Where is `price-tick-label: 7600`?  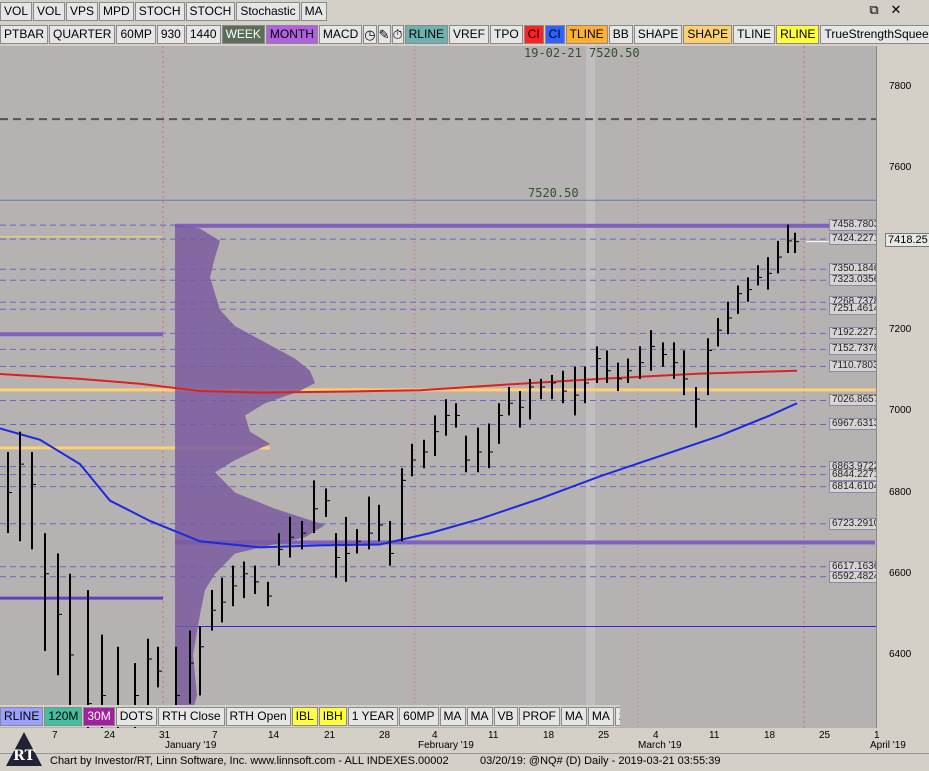
price-tick-label: 7600 is located at coordinates (900, 167).